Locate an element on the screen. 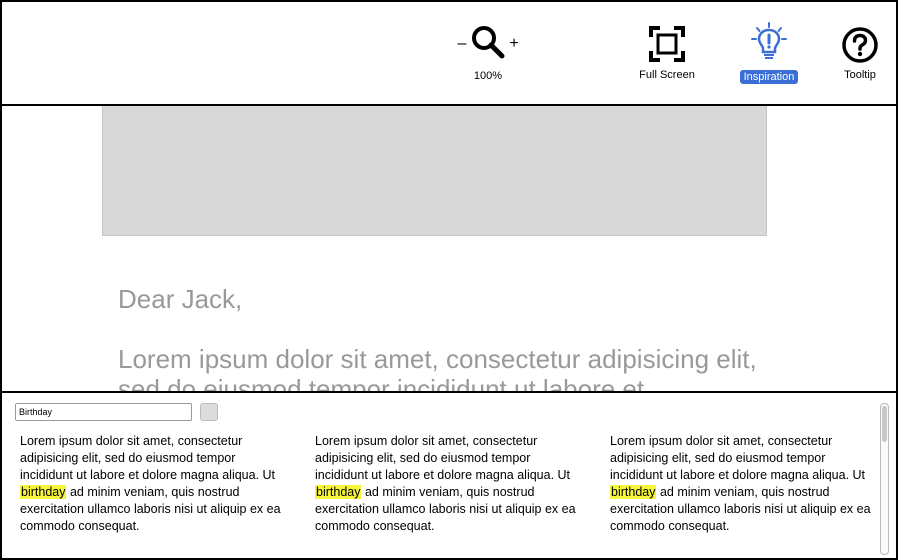  tooltip-button: Tooltip is located at coordinates (860, 53).